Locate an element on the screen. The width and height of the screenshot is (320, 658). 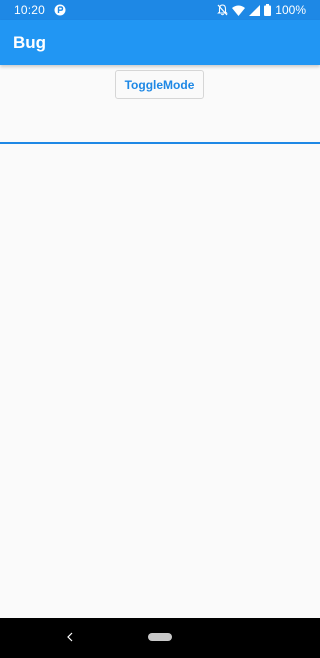
status-icons: 100% is located at coordinates (261, 10).